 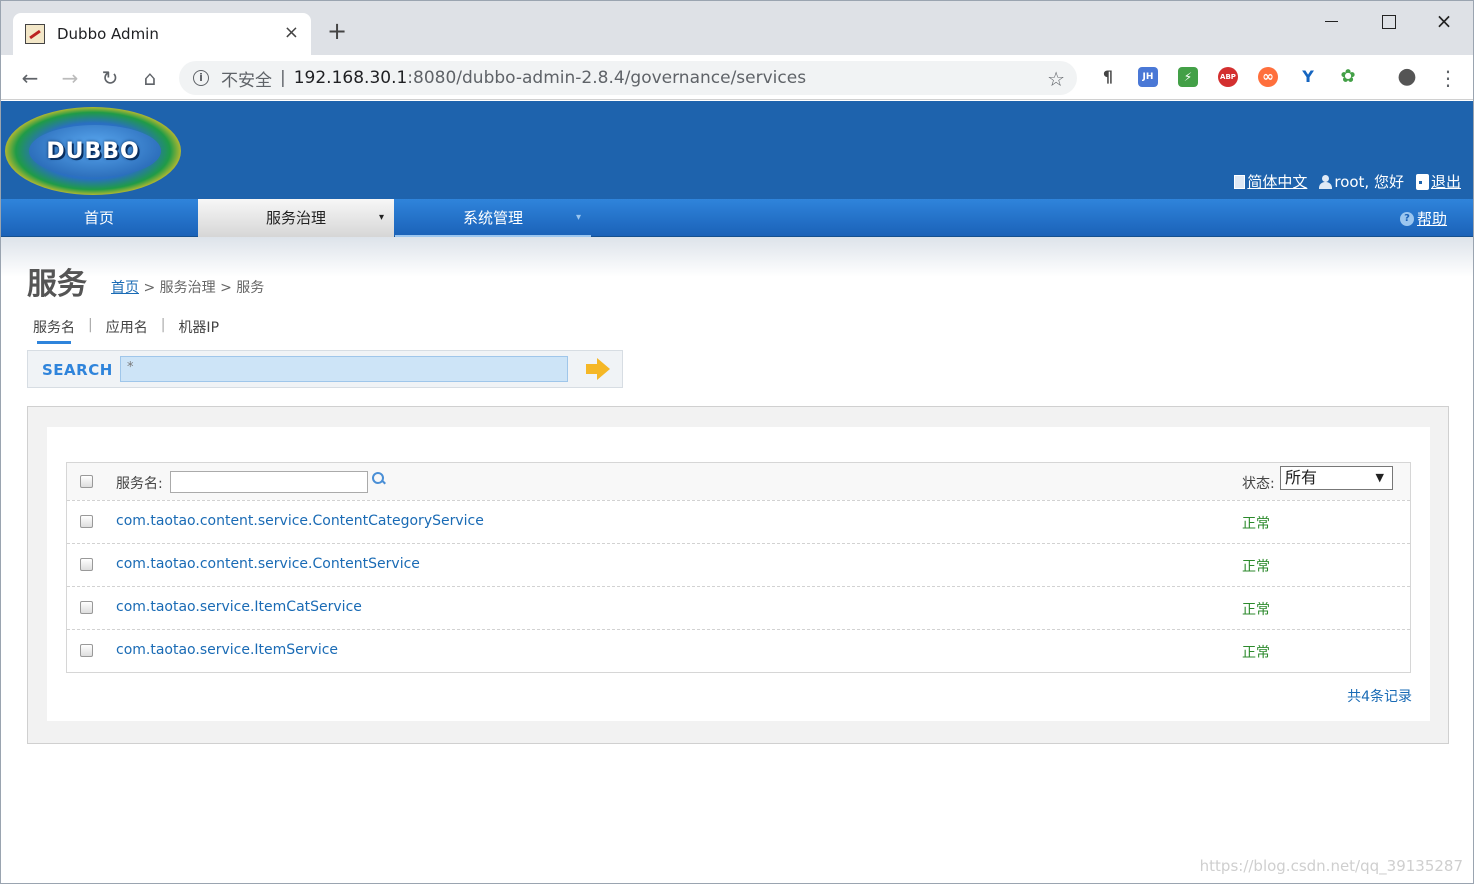 I want to click on select-all-checkbox, so click(x=86, y=481).